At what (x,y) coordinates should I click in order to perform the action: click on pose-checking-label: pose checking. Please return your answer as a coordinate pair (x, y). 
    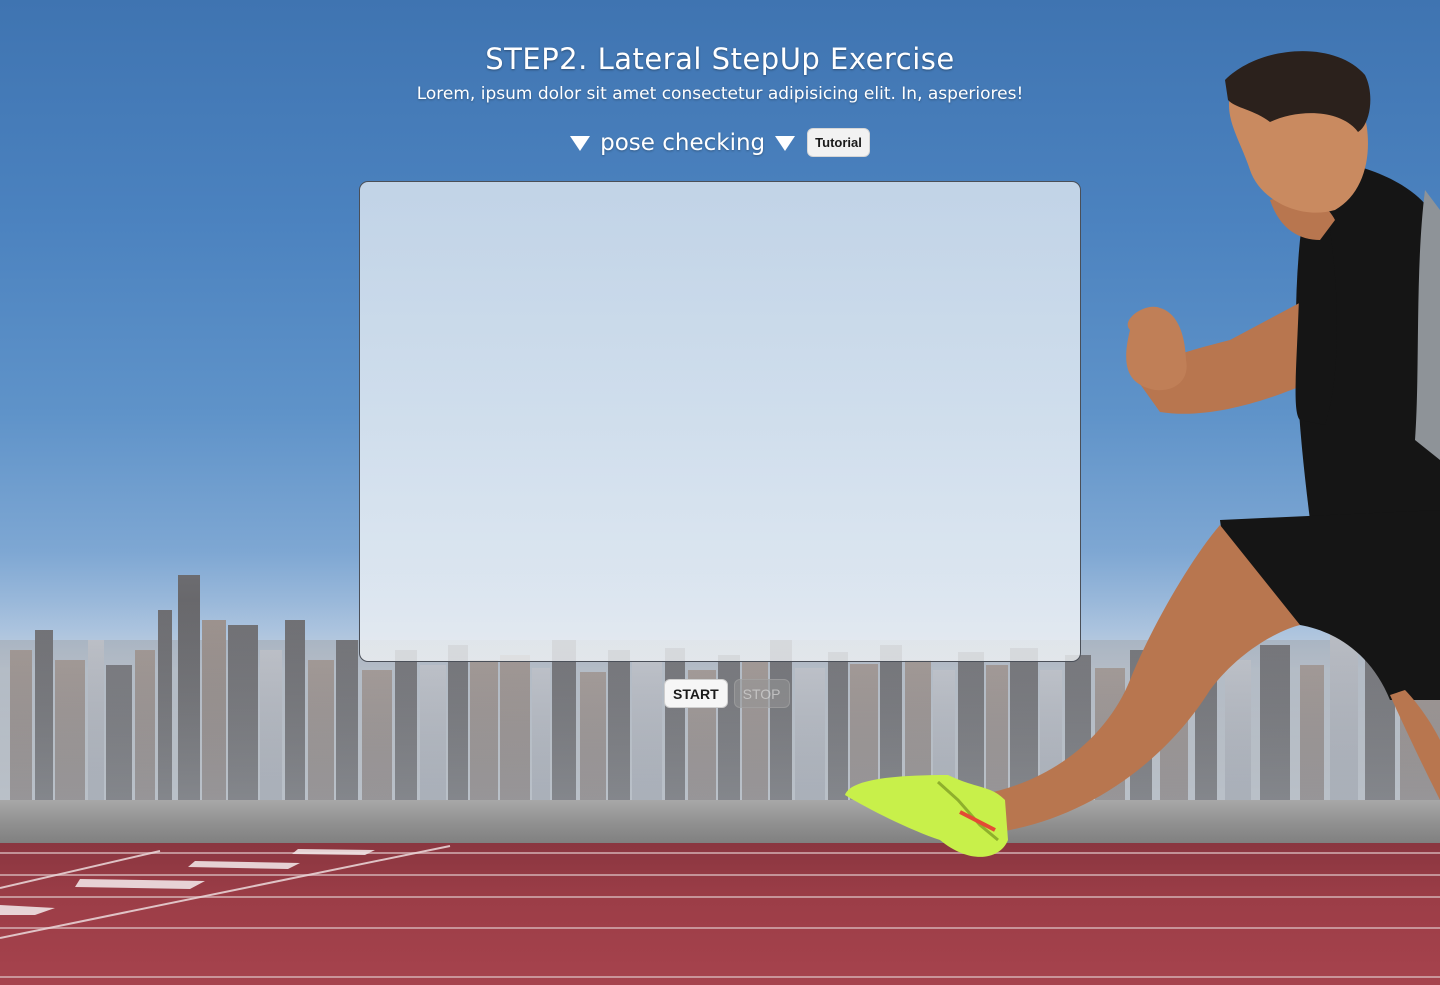
    Looking at the image, I should click on (683, 142).